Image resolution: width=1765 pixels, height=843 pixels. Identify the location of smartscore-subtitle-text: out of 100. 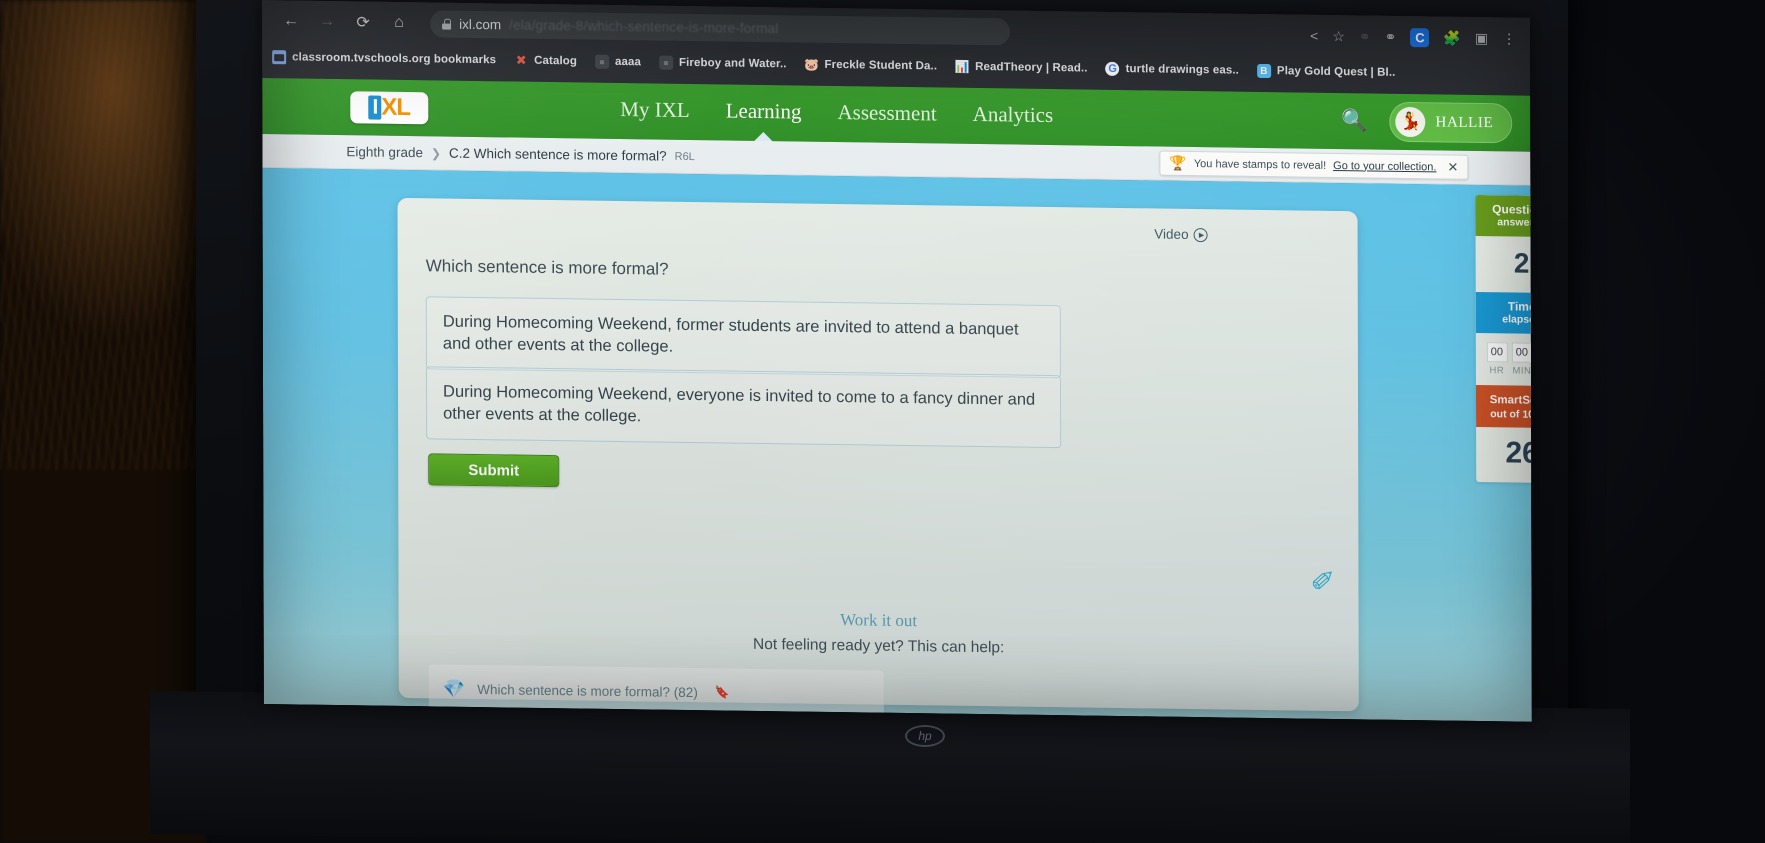
(1511, 414).